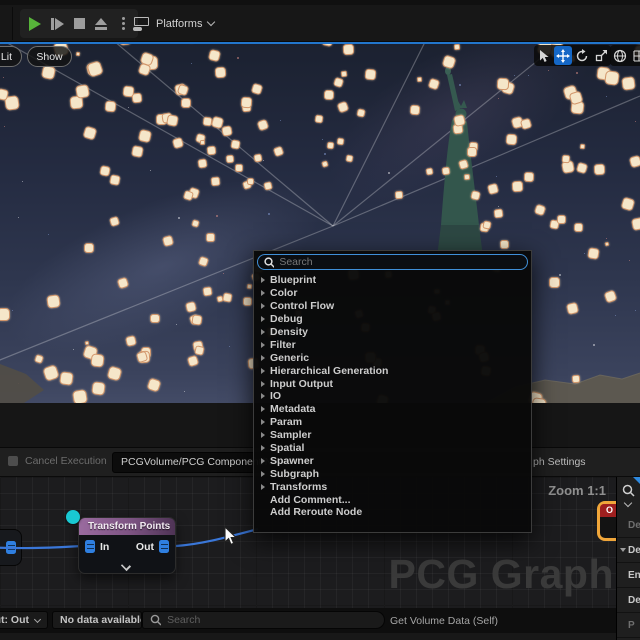  I want to click on bottom-strip, so click(320, 636).